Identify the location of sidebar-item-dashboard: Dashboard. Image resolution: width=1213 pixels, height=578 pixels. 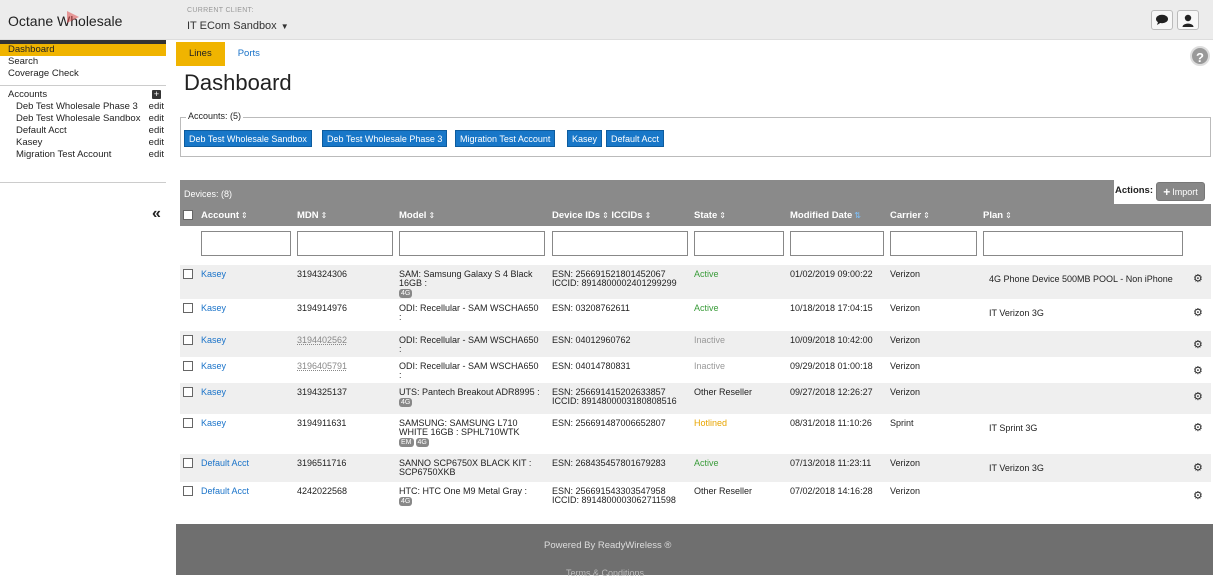
(83, 50).